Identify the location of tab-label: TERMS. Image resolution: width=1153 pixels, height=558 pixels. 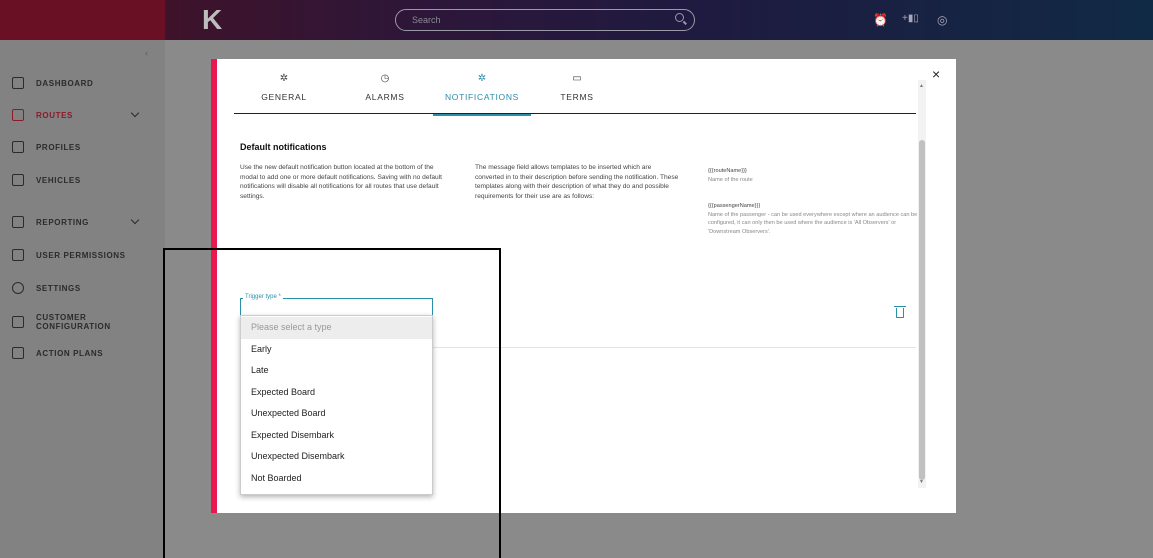
(577, 97).